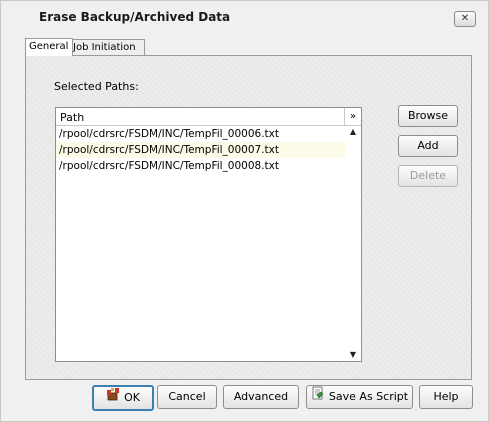 The image size is (489, 422). I want to click on title-bar: Erase Backup/Archived Data ✕, so click(244, 17).